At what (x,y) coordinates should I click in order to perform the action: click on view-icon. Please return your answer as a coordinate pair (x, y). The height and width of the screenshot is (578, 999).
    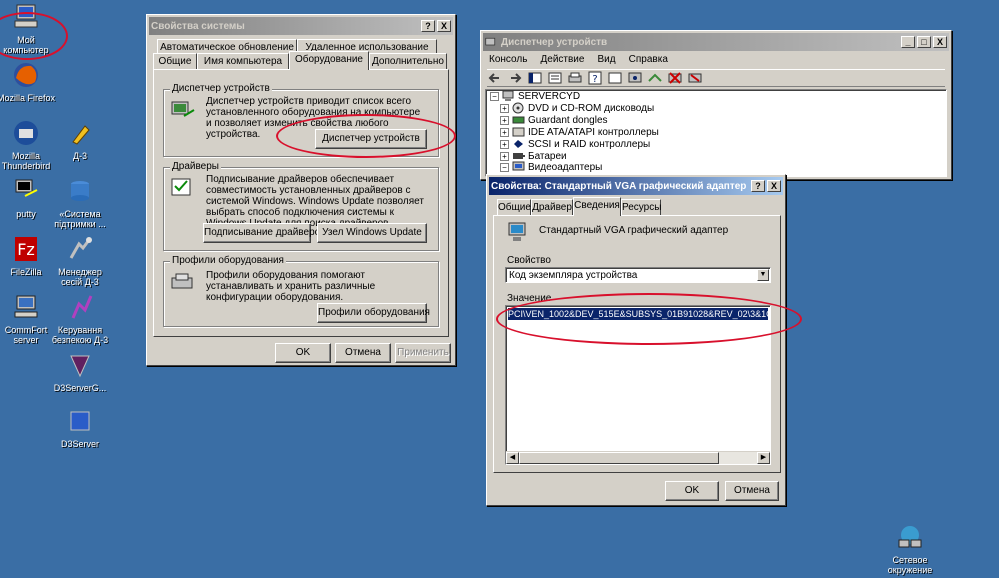
    Looking at the image, I should click on (615, 78).